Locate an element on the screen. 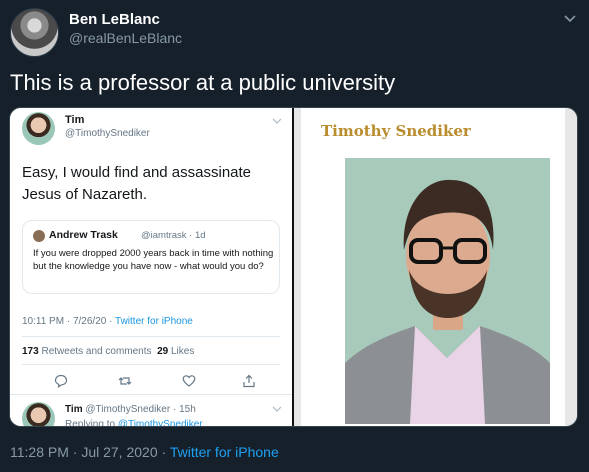  replying-prefix: Replying to is located at coordinates (90, 423).